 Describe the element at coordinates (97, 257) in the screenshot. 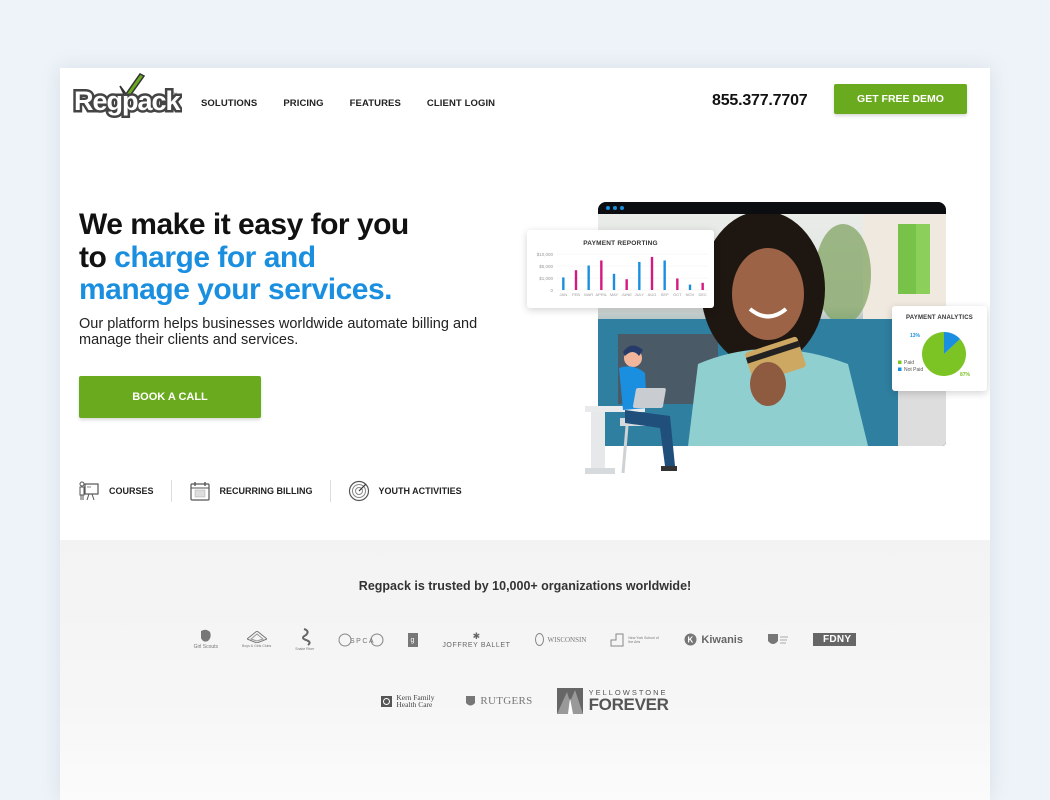

I see `headline-line2-dark: to` at that location.